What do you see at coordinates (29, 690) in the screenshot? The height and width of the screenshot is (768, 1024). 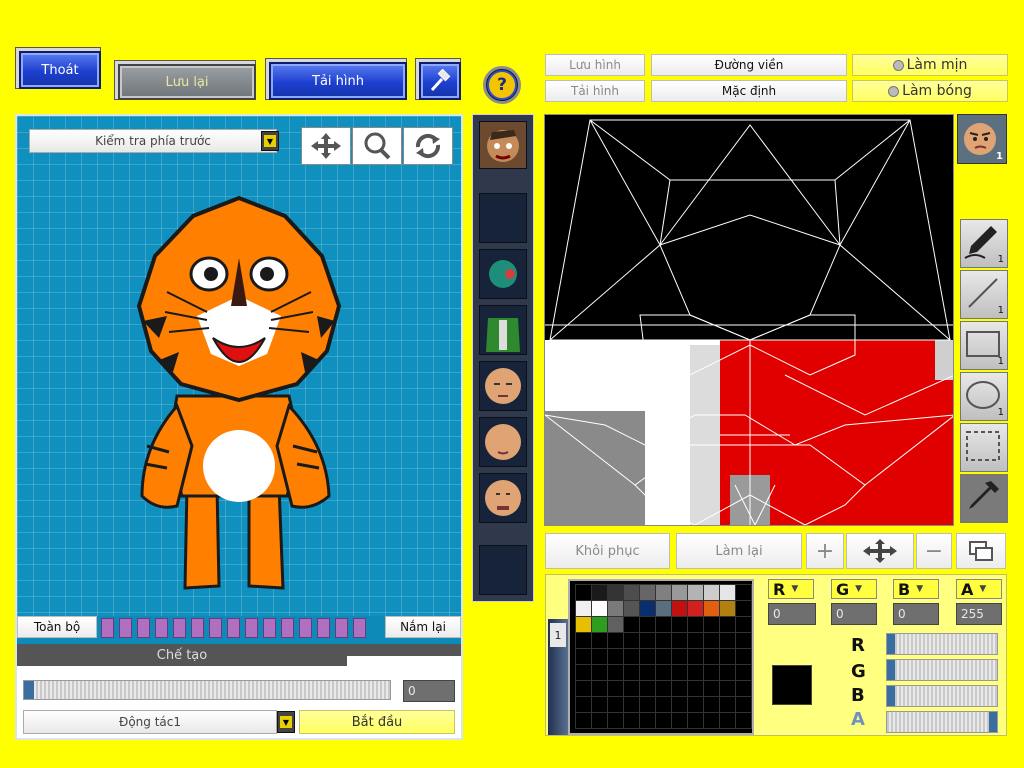 I see `create-progress-handle` at bounding box center [29, 690].